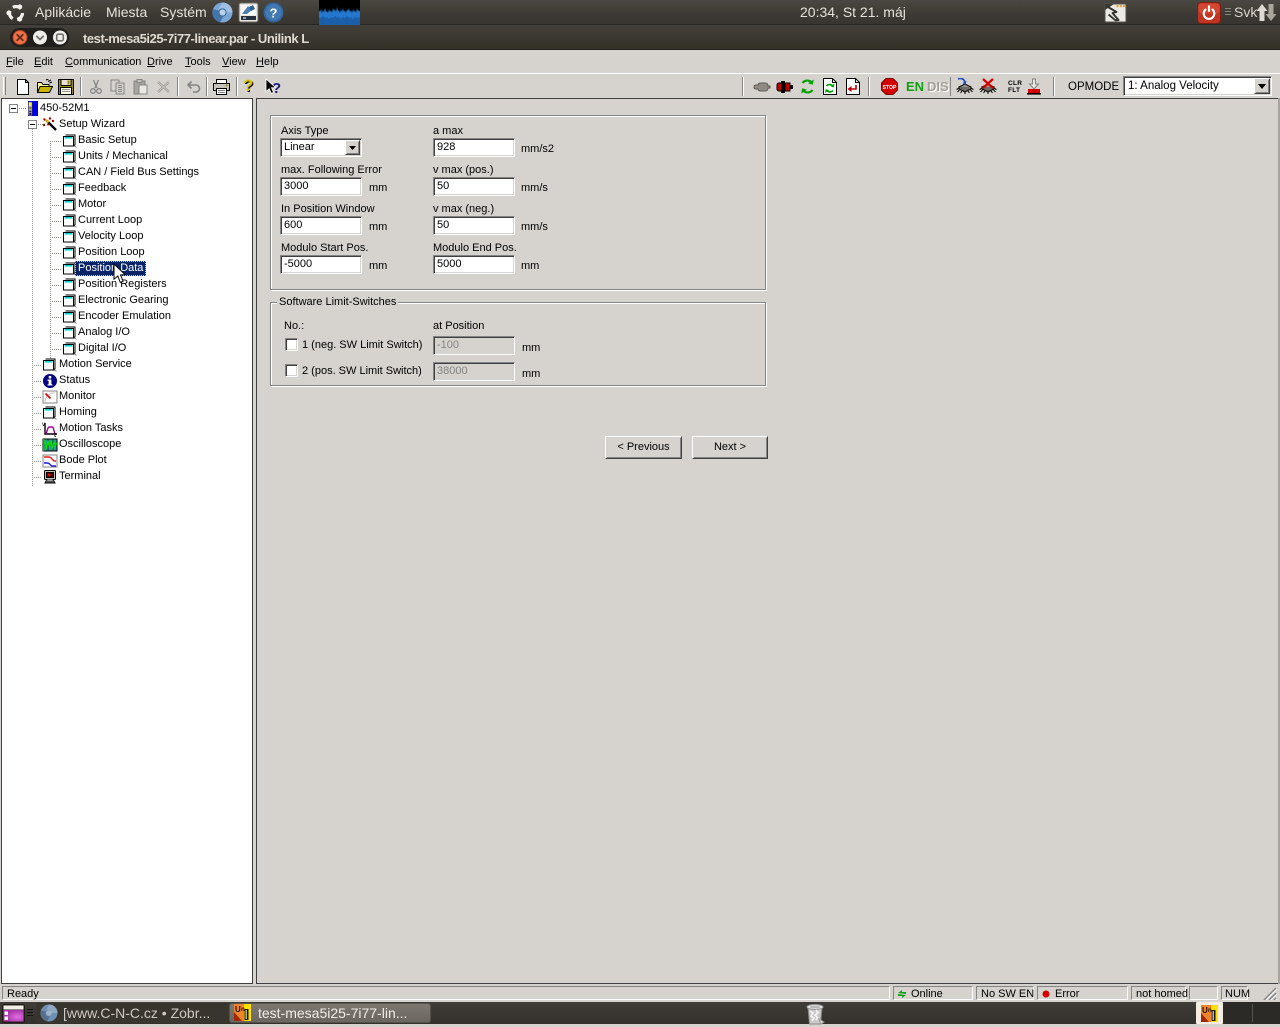 This screenshot has height=1027, width=1280. Describe the element at coordinates (43, 425) in the screenshot. I see `svg-text: v` at that location.